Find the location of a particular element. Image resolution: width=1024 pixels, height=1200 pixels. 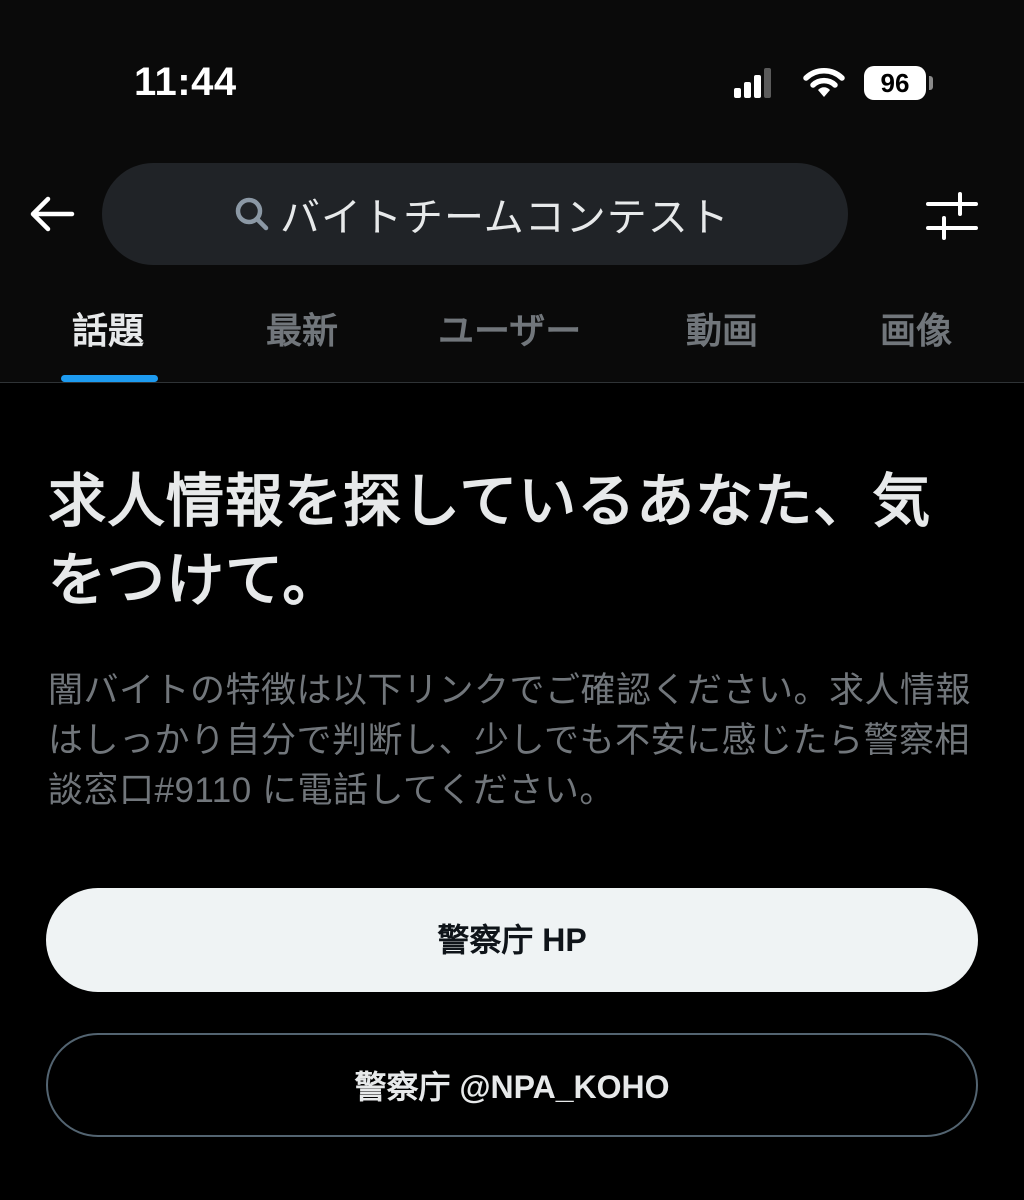

npa-account-button: 警察庁 @NPA_KOHO is located at coordinates (512, 1085).